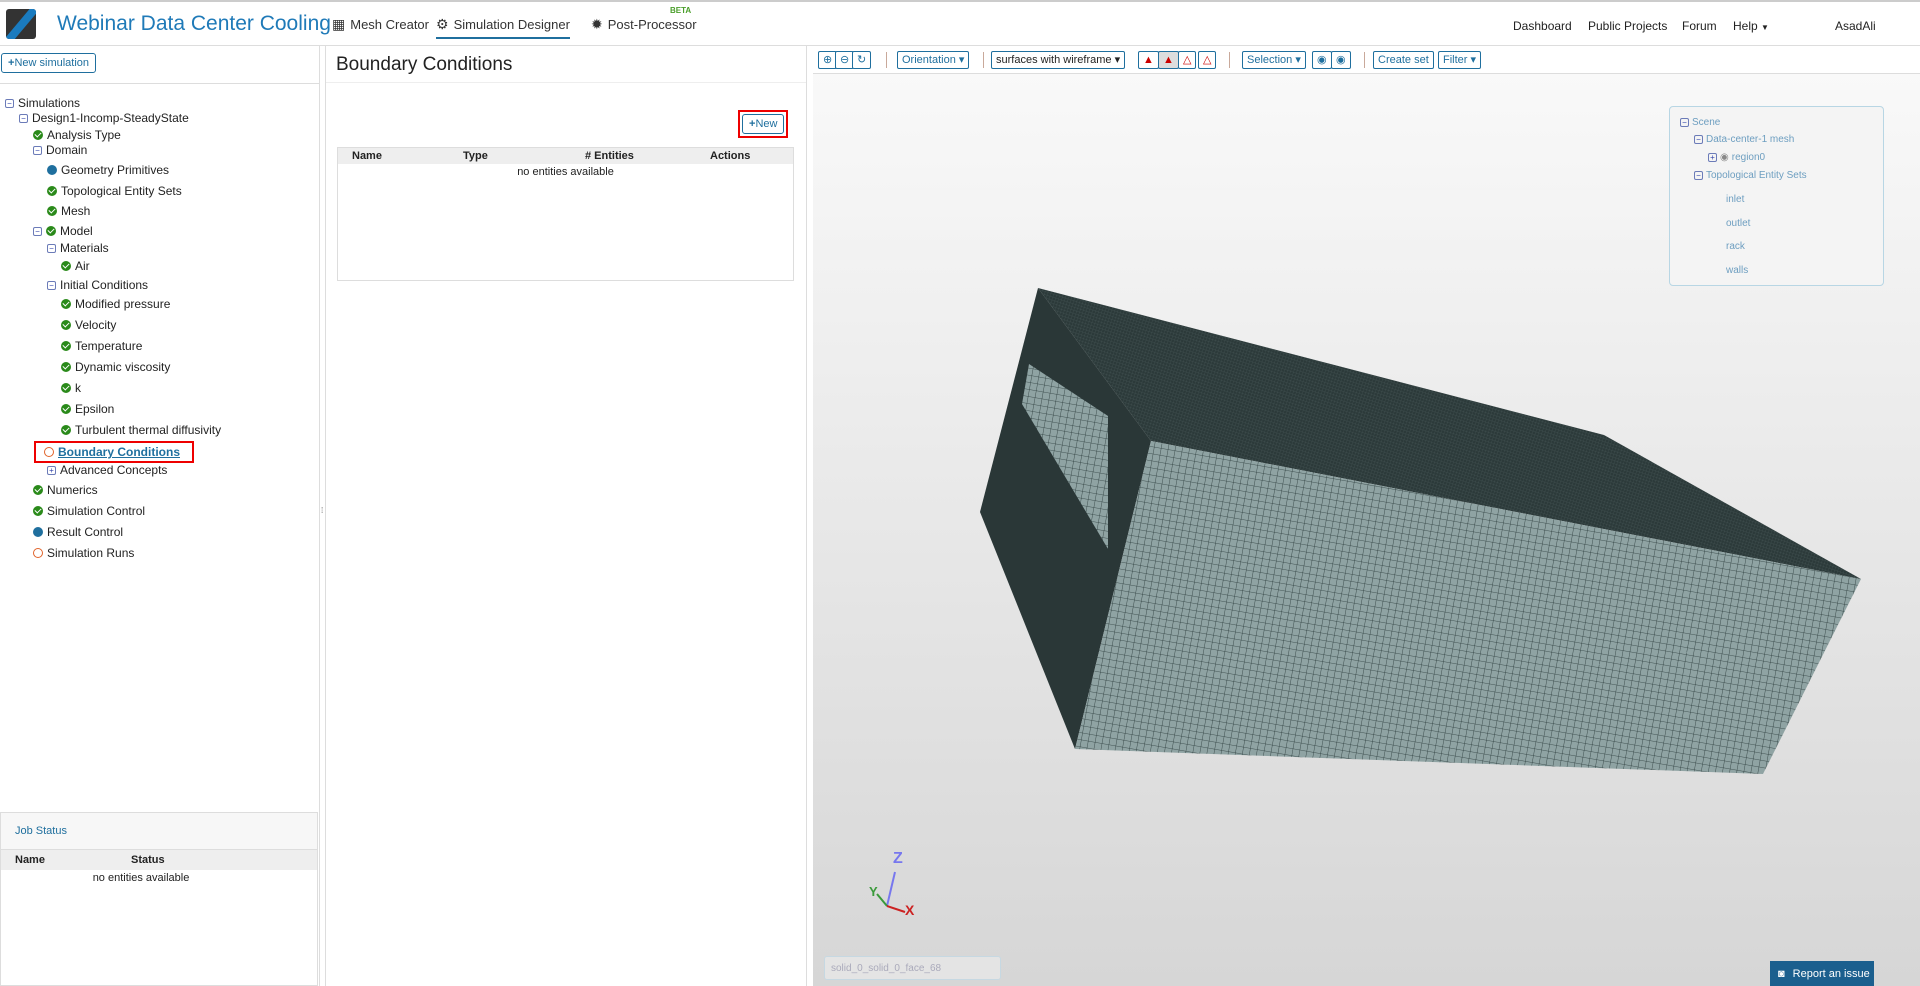 The height and width of the screenshot is (986, 1920). Describe the element at coordinates (1403, 60) in the screenshot. I see `create-set-button: Create set` at that location.